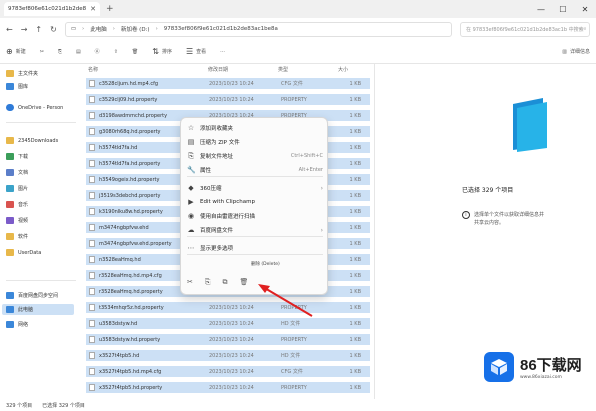  What do you see at coordinates (509, 215) in the screenshot?
I see `selection-hint-text: 选择单个文件以获取详细信息并` at bounding box center [509, 215].